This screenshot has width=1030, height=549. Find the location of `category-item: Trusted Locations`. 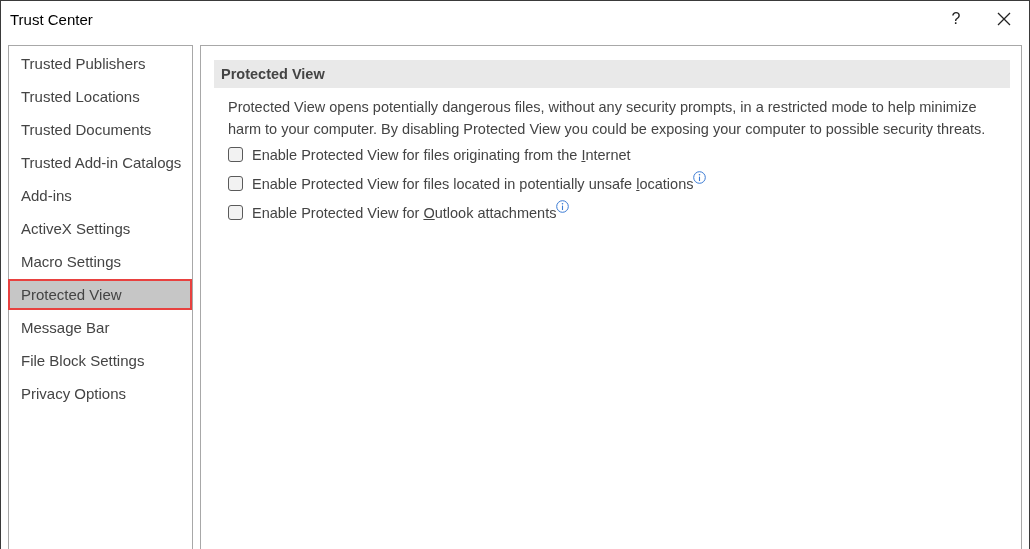

category-item: Trusted Locations is located at coordinates (100, 96).